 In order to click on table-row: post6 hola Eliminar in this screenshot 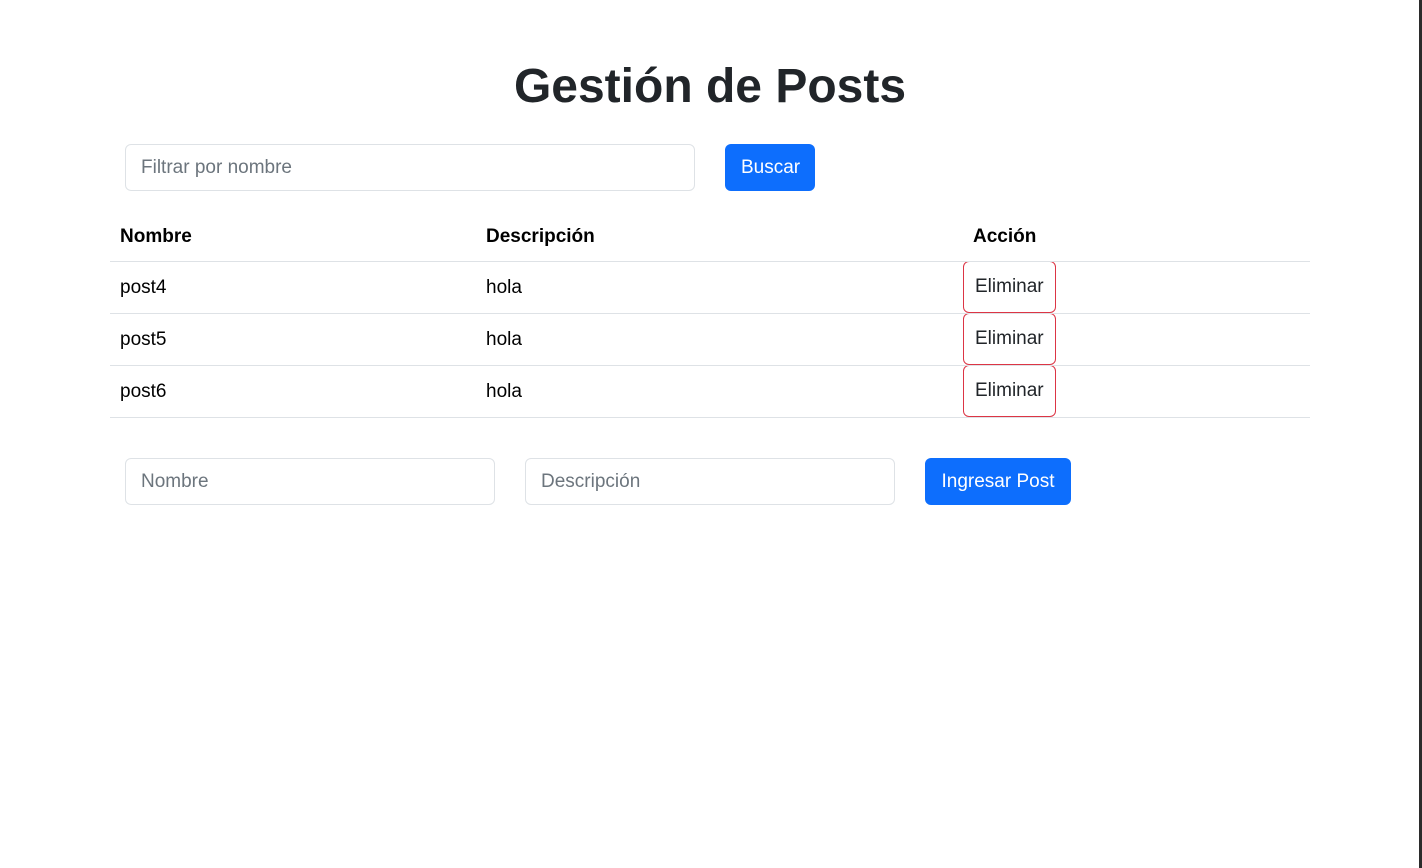, I will do `click(710, 391)`.